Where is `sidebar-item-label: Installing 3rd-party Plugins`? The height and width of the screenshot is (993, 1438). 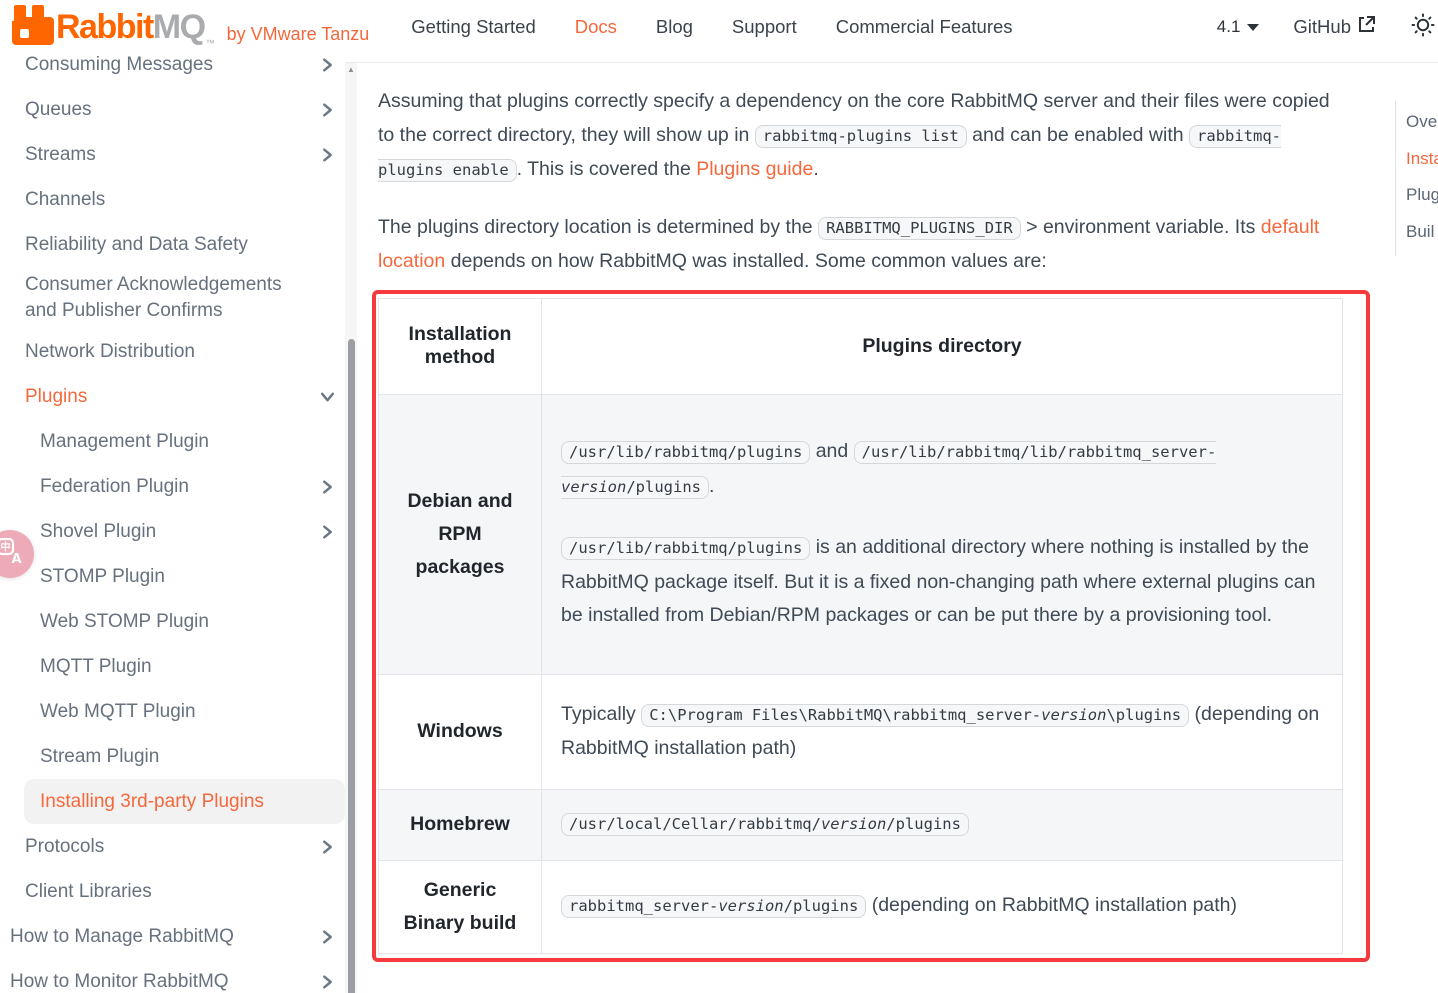 sidebar-item-label: Installing 3rd-party Plugins is located at coordinates (152, 801).